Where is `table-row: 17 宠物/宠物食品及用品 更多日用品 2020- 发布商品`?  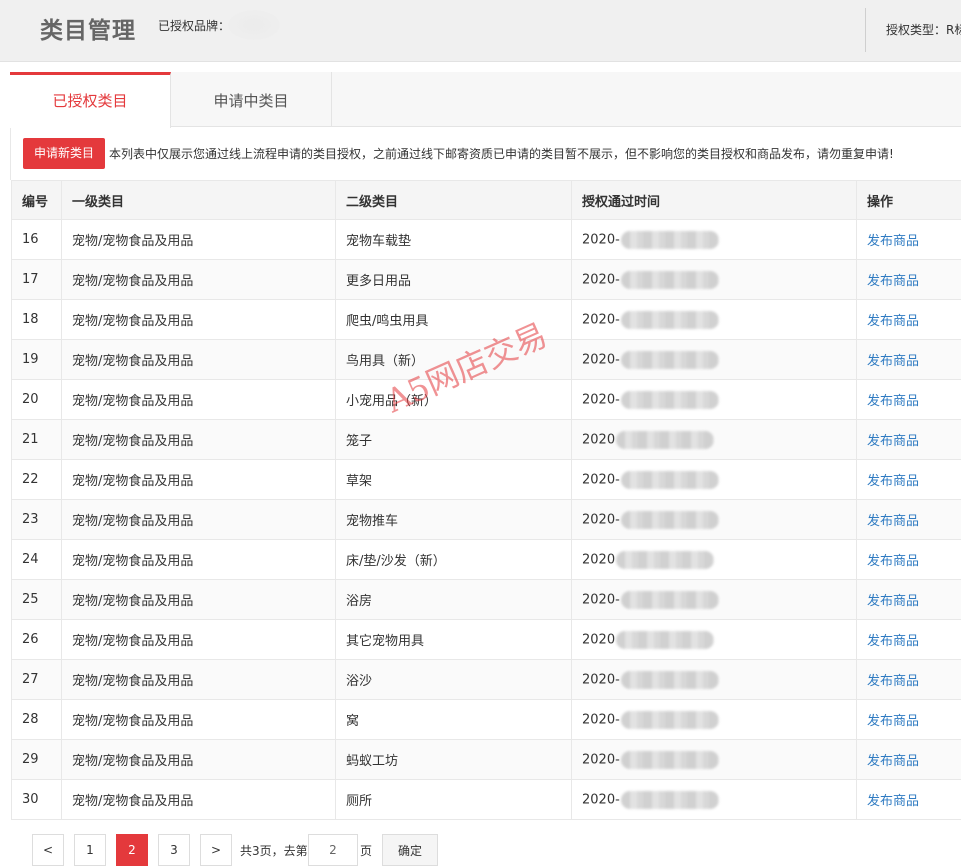
table-row: 17 宠物/宠物食品及用品 更多日用品 2020- 发布商品 is located at coordinates (486, 279).